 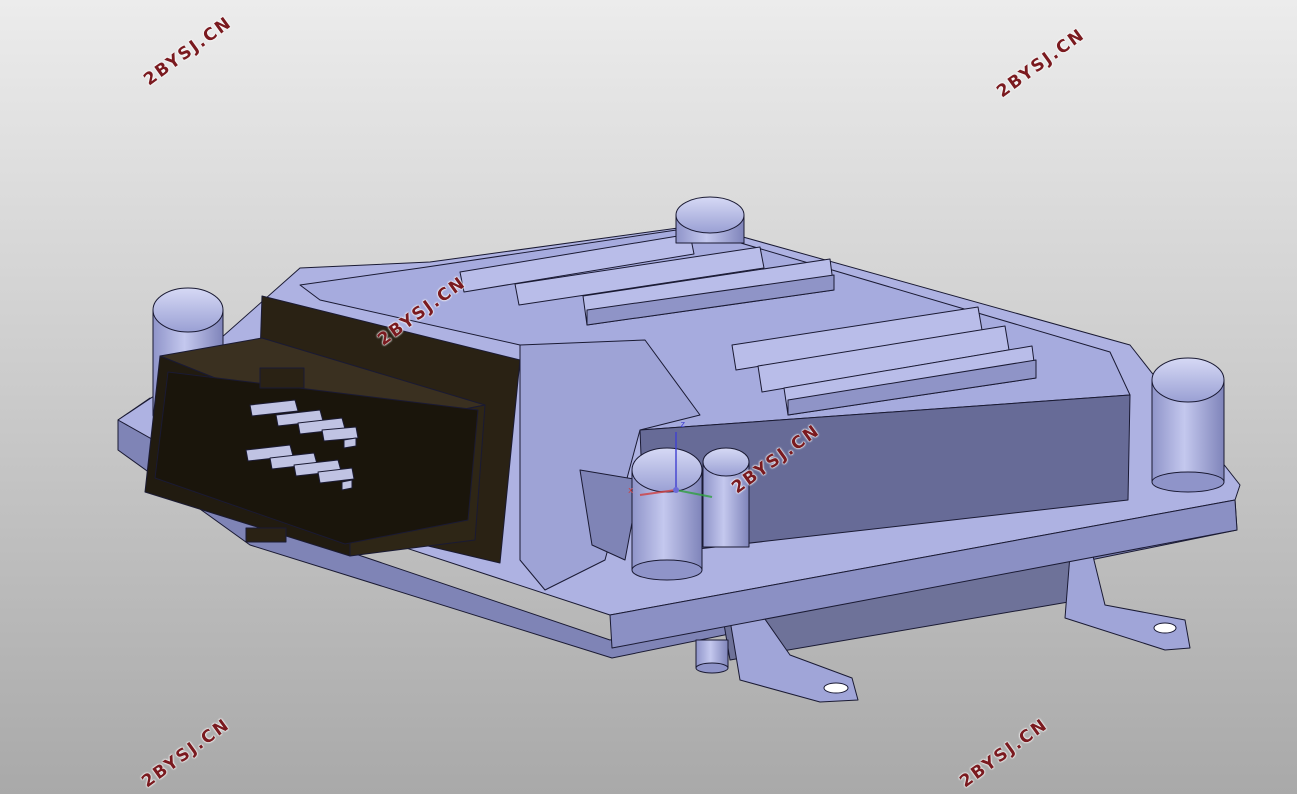 What do you see at coordinates (836, 688) in the screenshot?
I see `left-bracket-hole` at bounding box center [836, 688].